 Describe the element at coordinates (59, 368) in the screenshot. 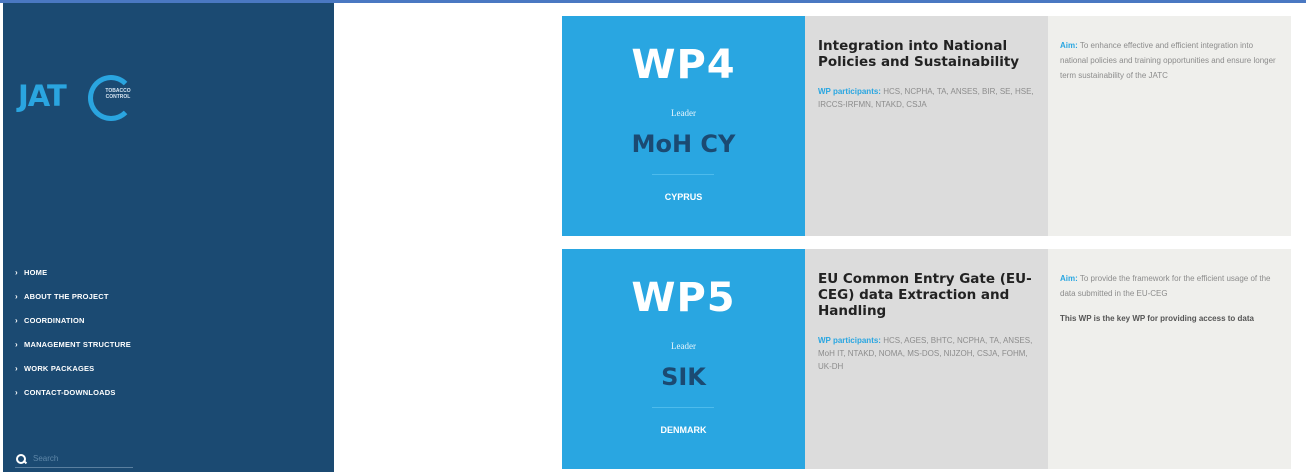

I see `nav-item-label: WORK PACKAGES` at that location.